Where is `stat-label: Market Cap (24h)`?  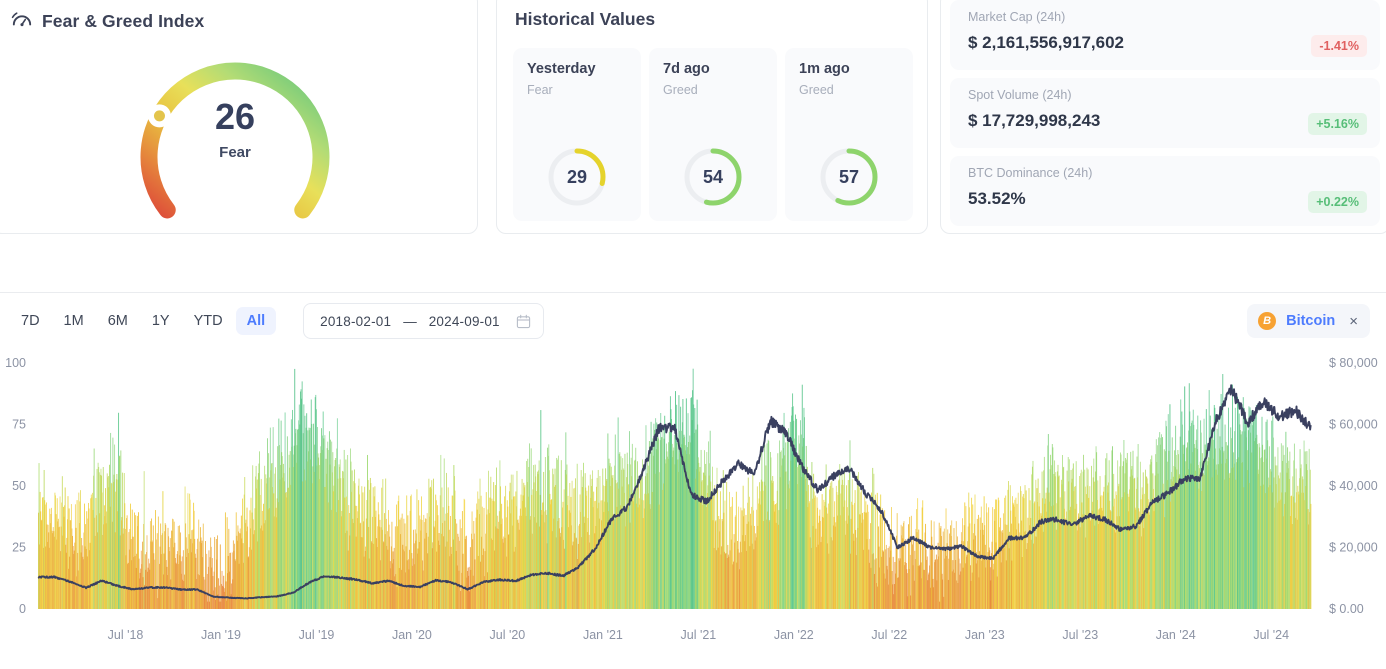
stat-label: Market Cap (24h) is located at coordinates (1017, 17).